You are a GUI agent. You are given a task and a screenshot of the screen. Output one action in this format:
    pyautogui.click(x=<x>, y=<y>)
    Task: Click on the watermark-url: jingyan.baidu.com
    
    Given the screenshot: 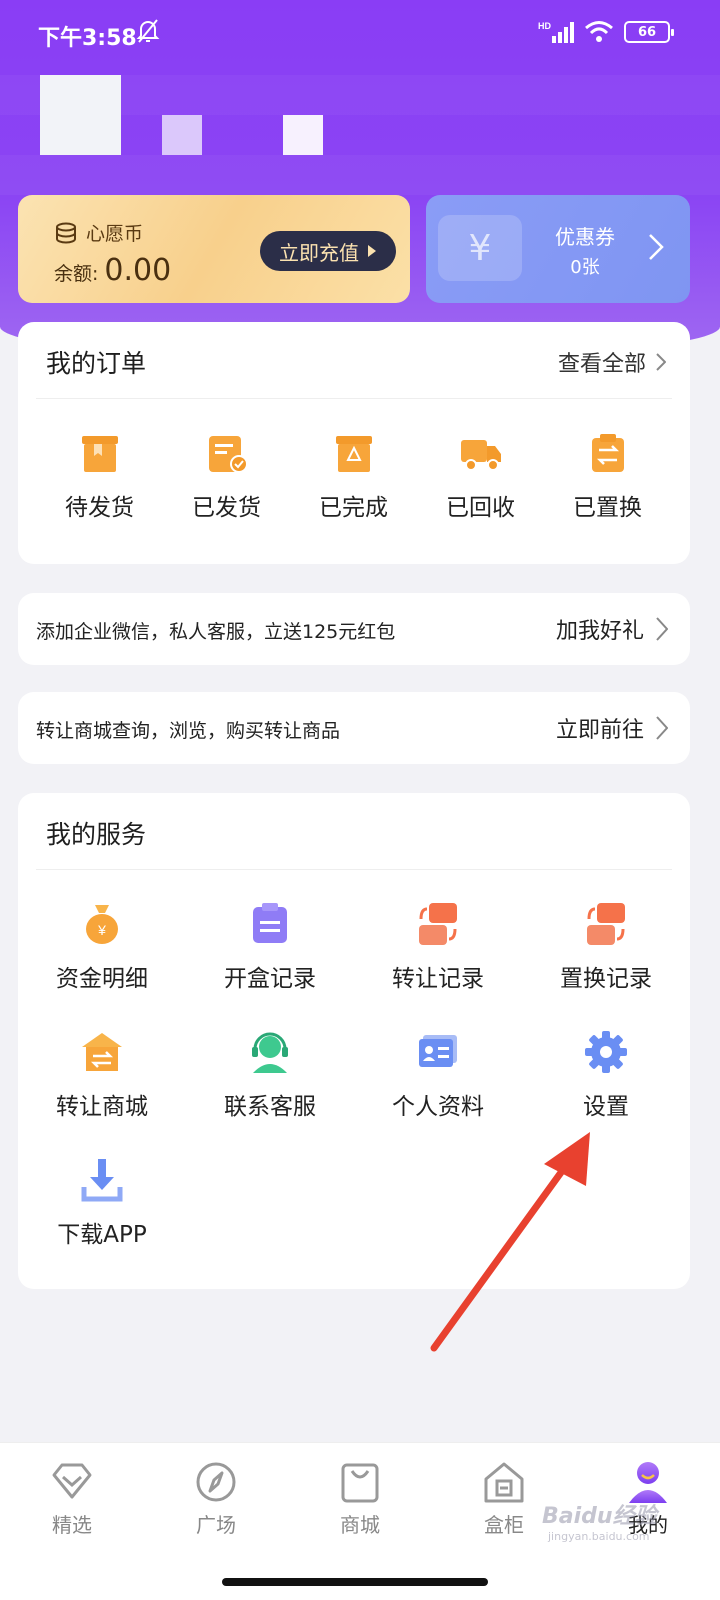 What is the action you would take?
    pyautogui.click(x=599, y=1536)
    